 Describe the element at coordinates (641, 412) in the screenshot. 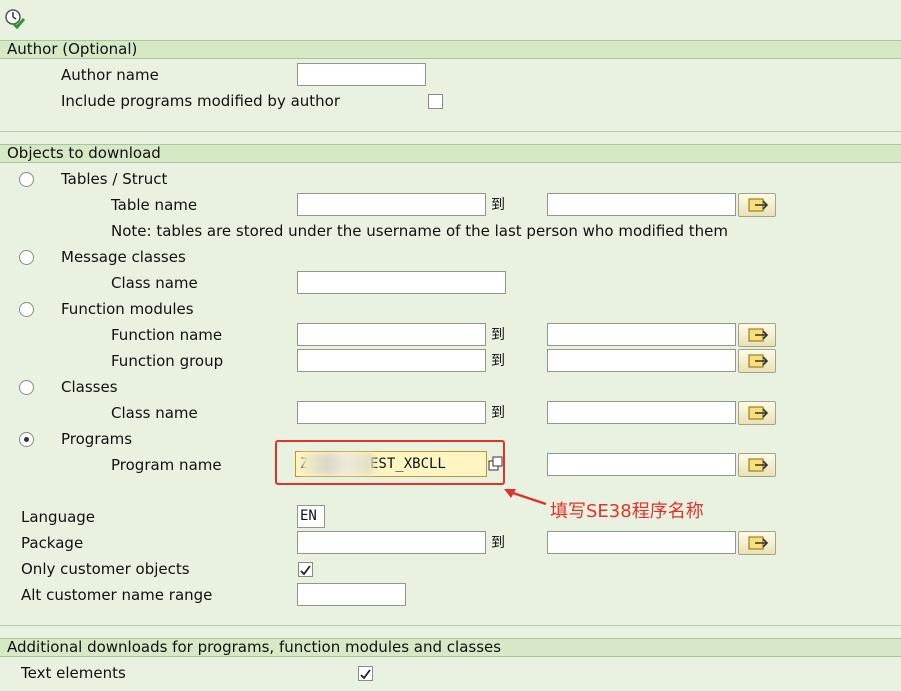

I see `class-name-to-input` at that location.